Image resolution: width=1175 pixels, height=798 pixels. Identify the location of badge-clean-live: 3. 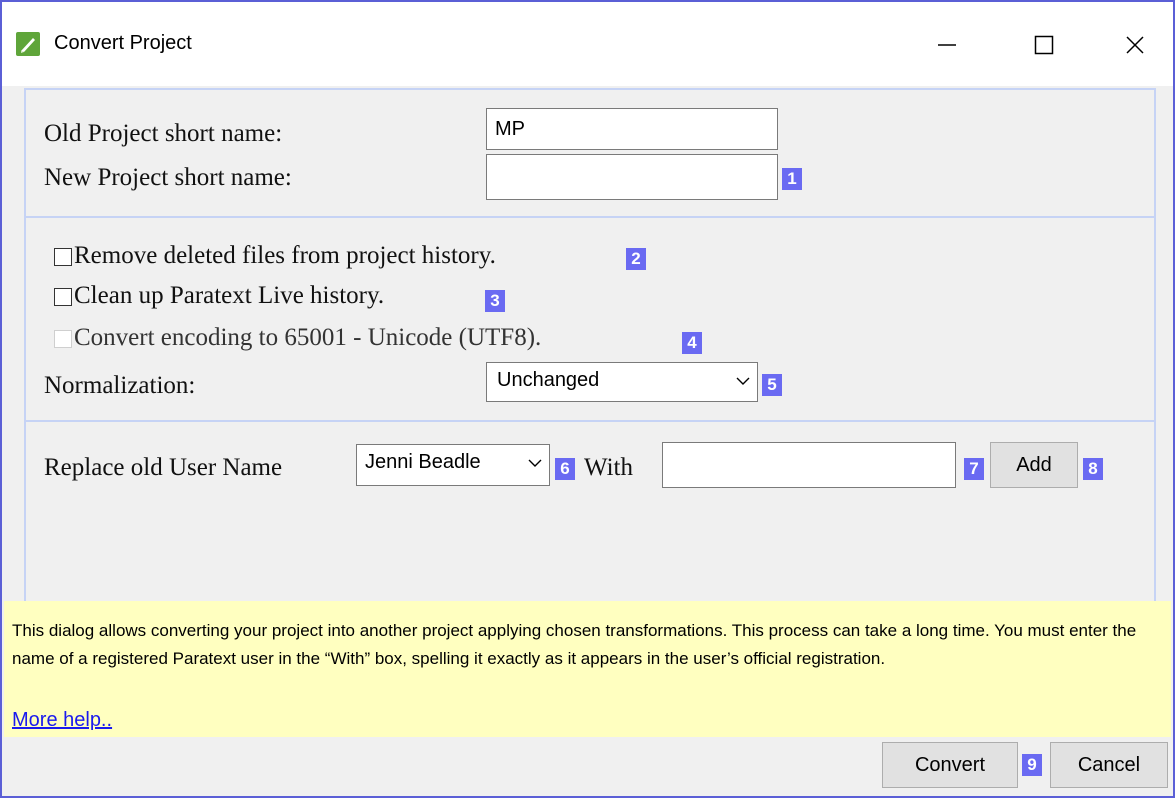
(495, 301).